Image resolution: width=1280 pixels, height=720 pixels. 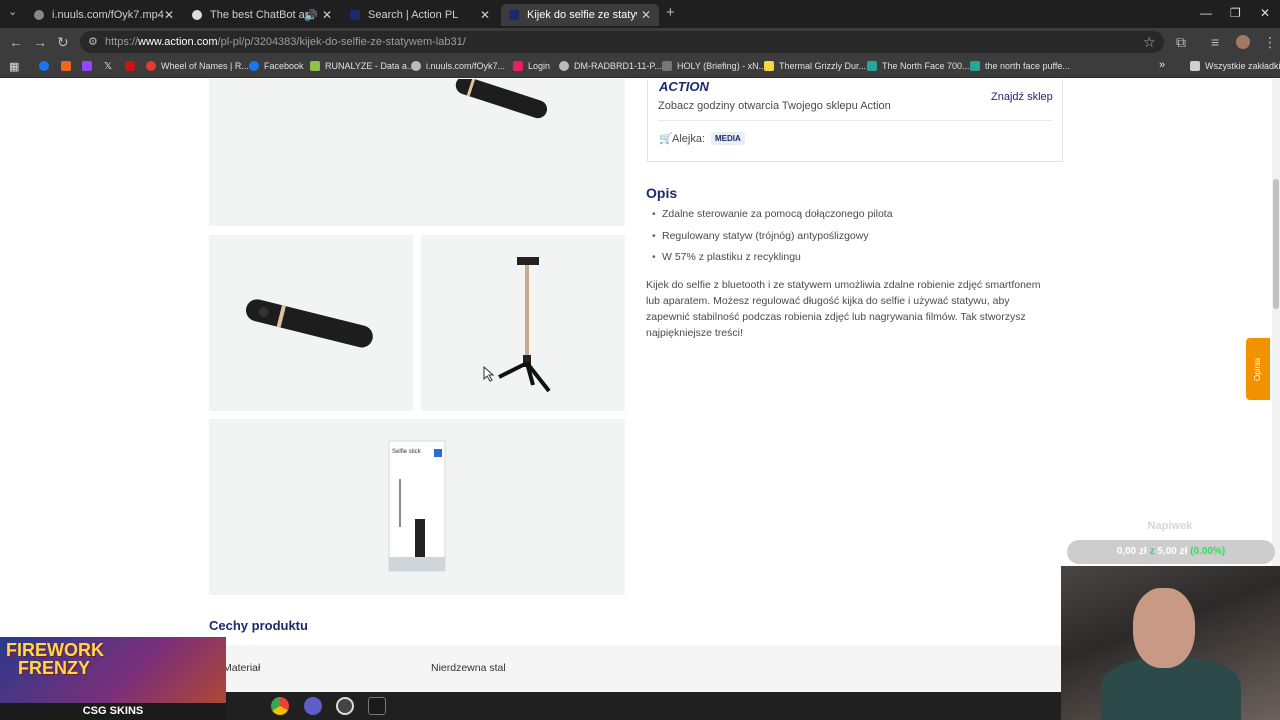 I want to click on feature-value: Nierdzewna stal, so click(x=468, y=668).